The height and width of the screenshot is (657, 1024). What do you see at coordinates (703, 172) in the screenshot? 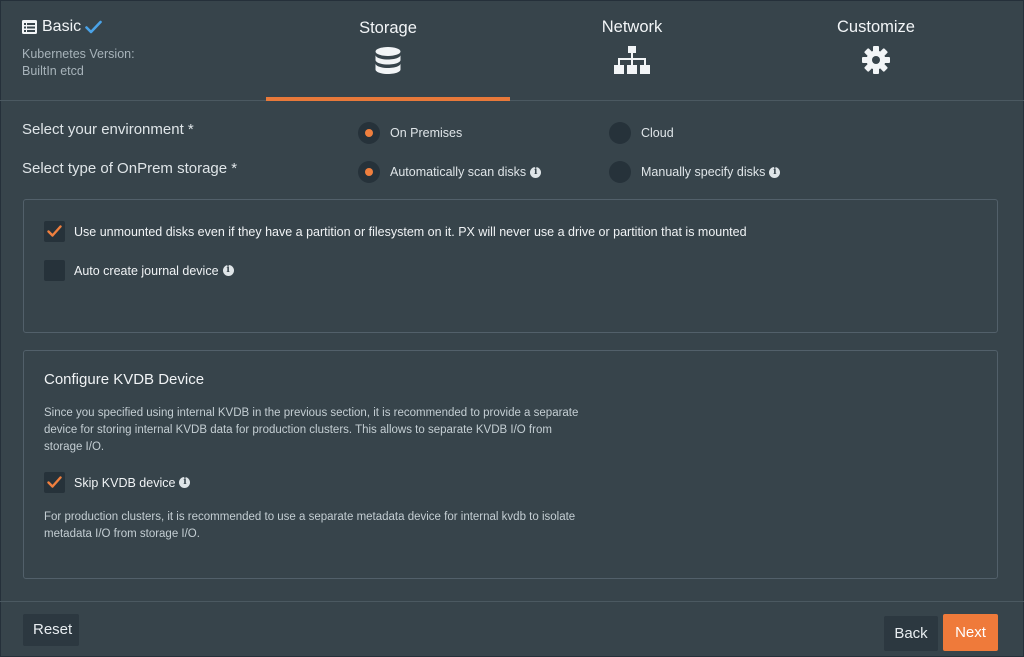
I see `radio-manual-disks-label: Manually specify disks` at bounding box center [703, 172].